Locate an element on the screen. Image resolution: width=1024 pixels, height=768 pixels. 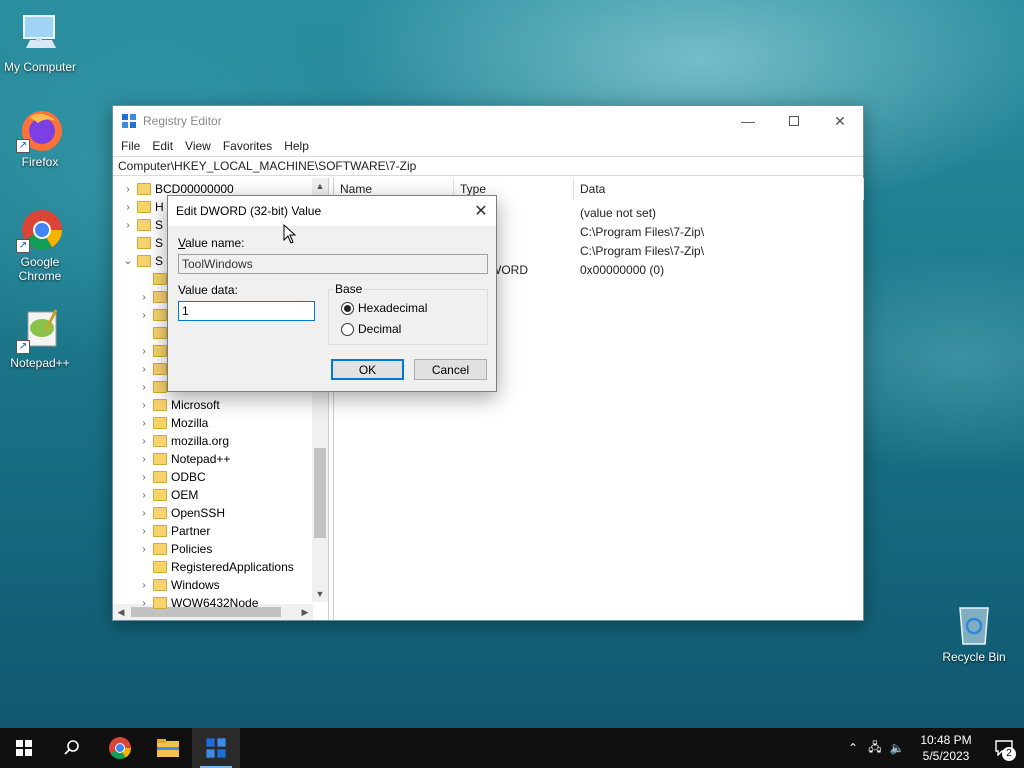
scroll-down-arrow-icon: ▼ is located at coordinates (320, 594).